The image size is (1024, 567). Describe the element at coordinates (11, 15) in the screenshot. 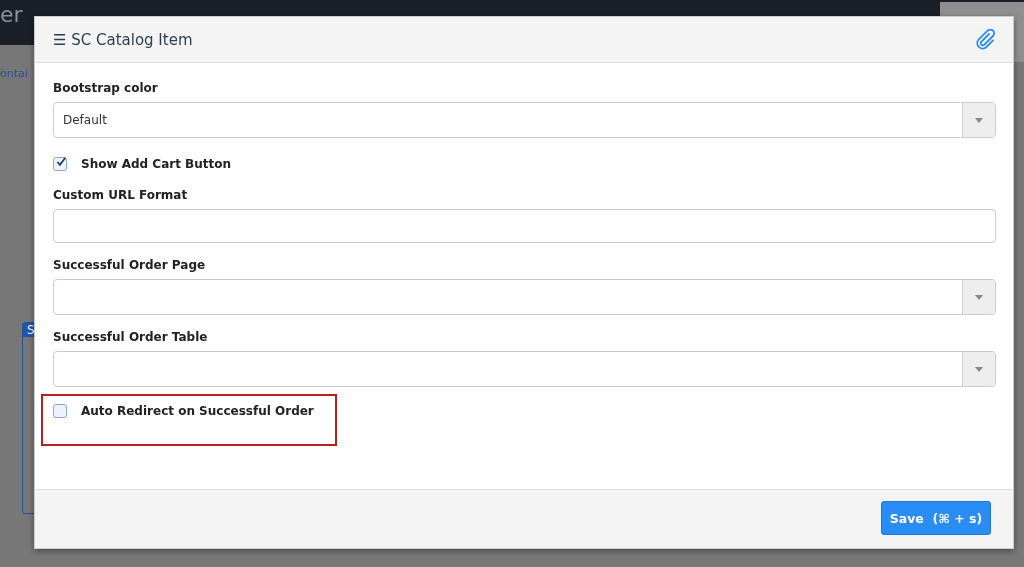

I see `nav-item: er` at that location.